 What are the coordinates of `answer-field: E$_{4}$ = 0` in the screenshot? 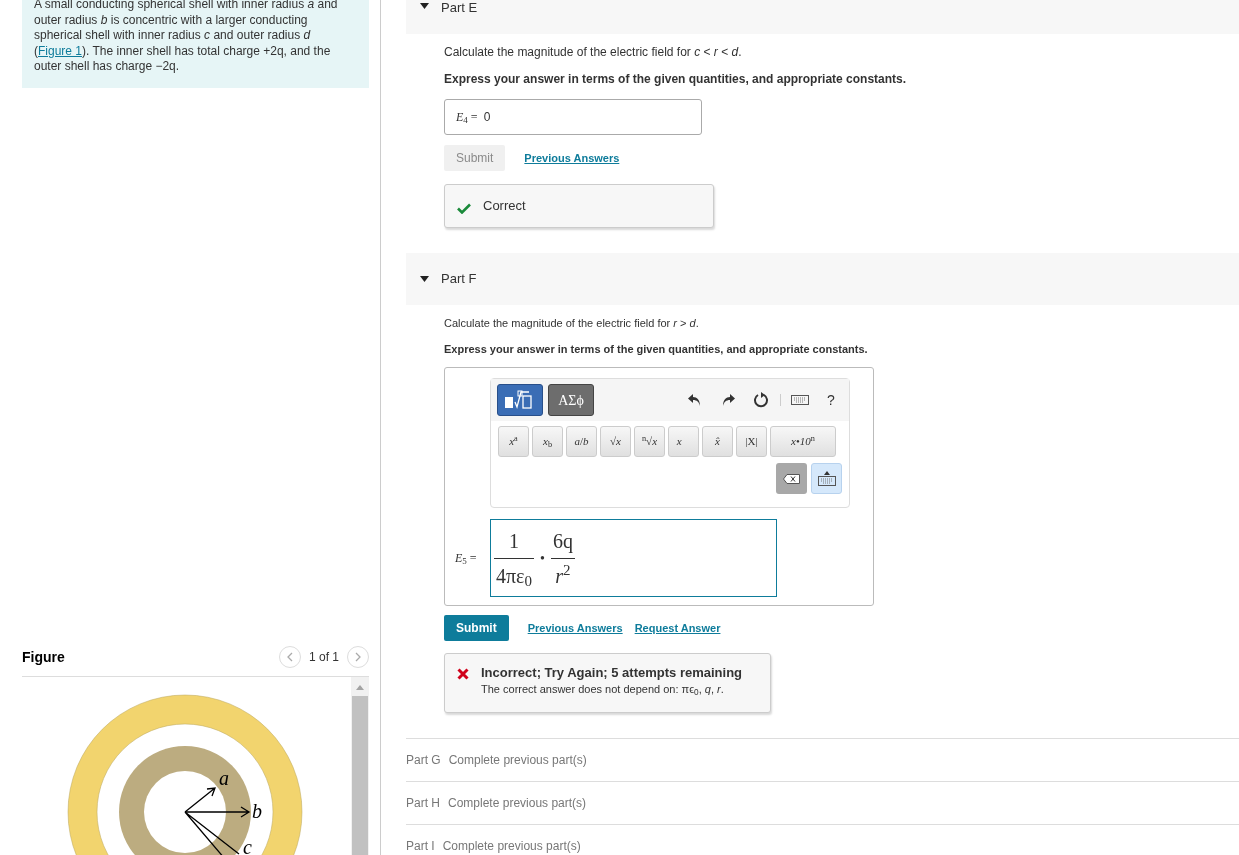 It's located at (573, 117).